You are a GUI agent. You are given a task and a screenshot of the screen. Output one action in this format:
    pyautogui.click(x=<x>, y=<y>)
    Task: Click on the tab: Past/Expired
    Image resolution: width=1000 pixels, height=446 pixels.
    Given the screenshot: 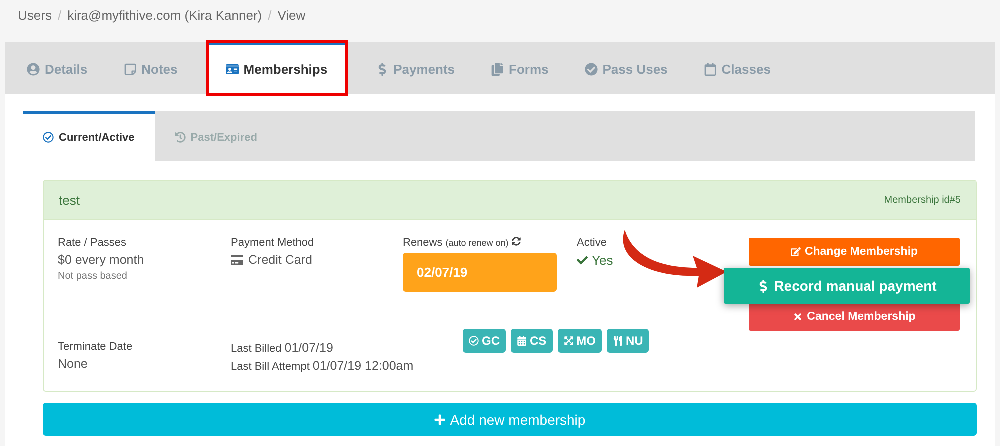 What is the action you would take?
    pyautogui.click(x=216, y=136)
    